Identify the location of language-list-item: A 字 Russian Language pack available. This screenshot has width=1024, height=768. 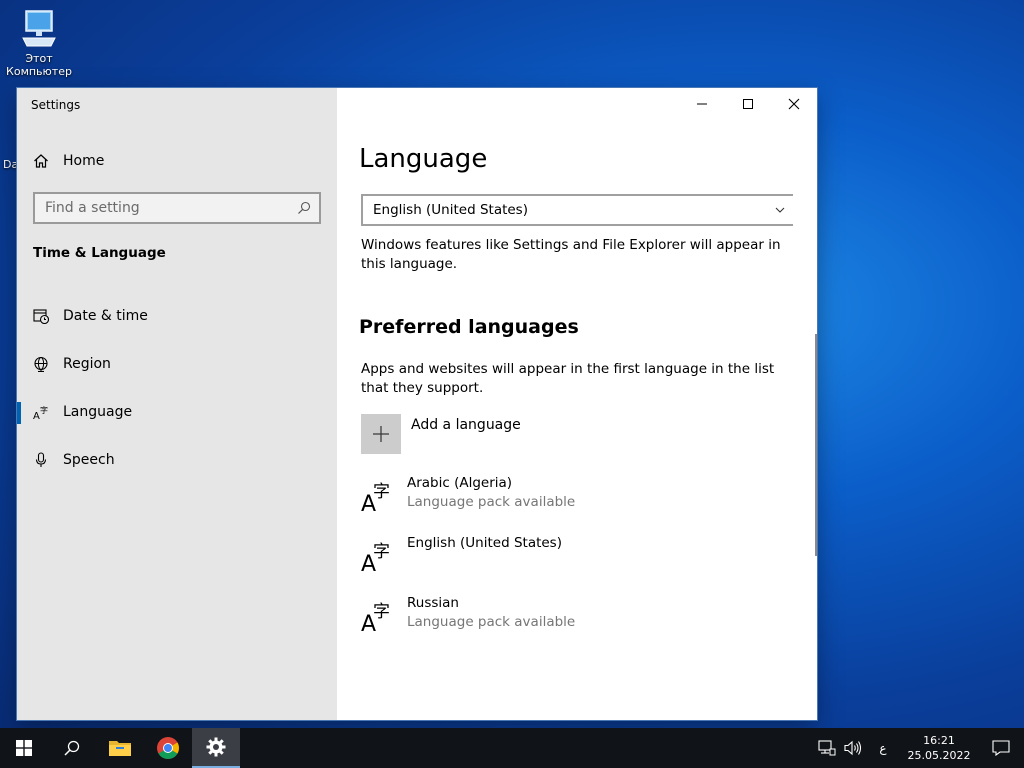
(576, 624).